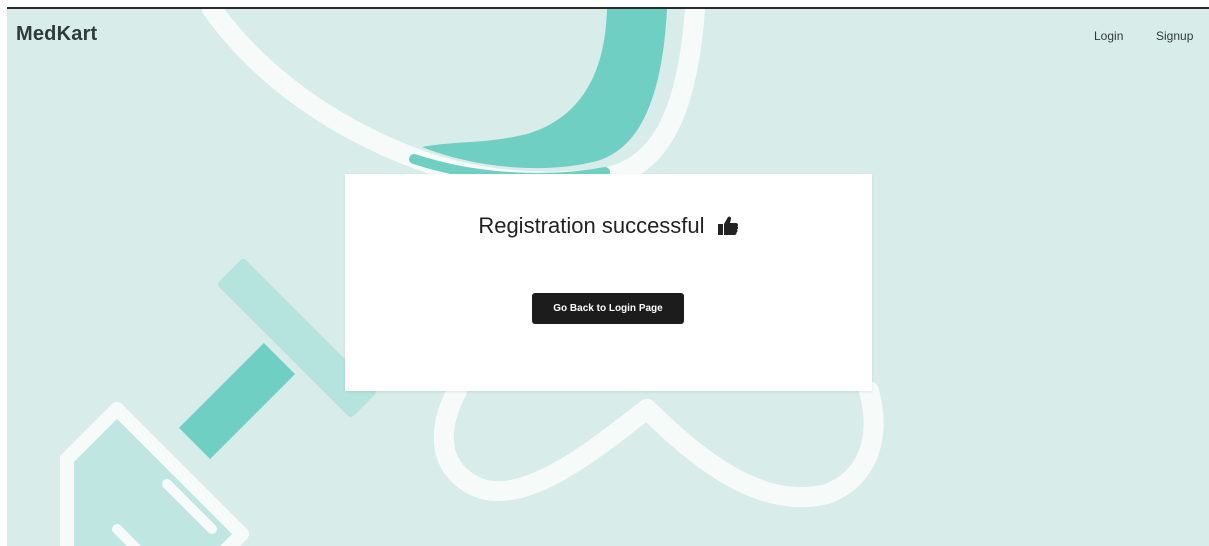  I want to click on nav-signup-link: Signup, so click(1174, 36).